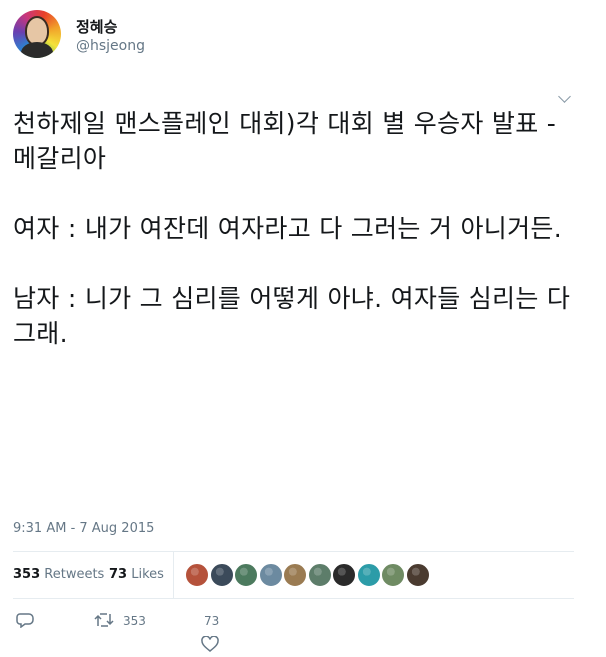  I want to click on retweets-label: Retweets, so click(74, 574).